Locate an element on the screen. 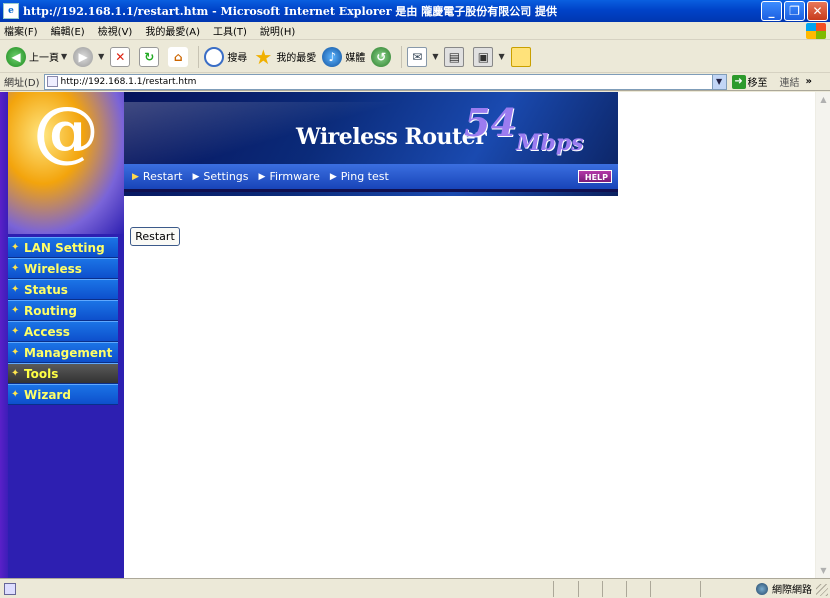 The height and width of the screenshot is (598, 830). help-button: HELP is located at coordinates (595, 176).